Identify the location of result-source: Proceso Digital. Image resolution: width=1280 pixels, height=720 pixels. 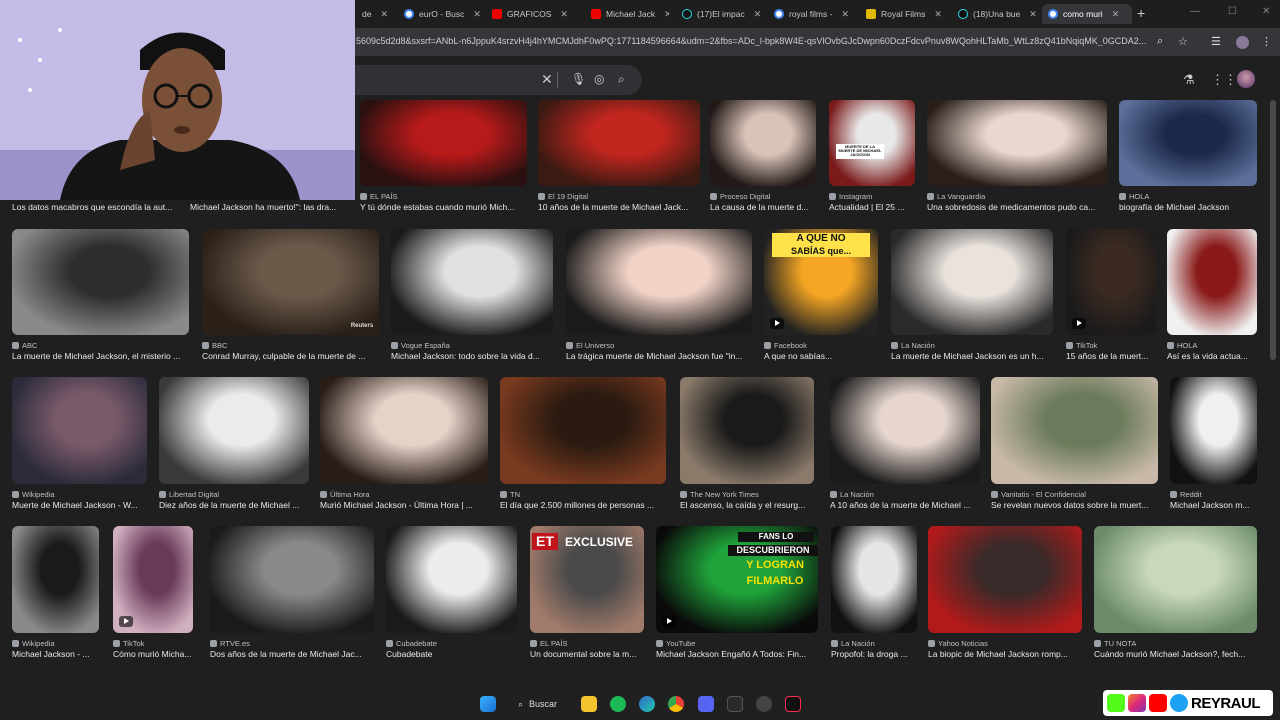
(763, 196).